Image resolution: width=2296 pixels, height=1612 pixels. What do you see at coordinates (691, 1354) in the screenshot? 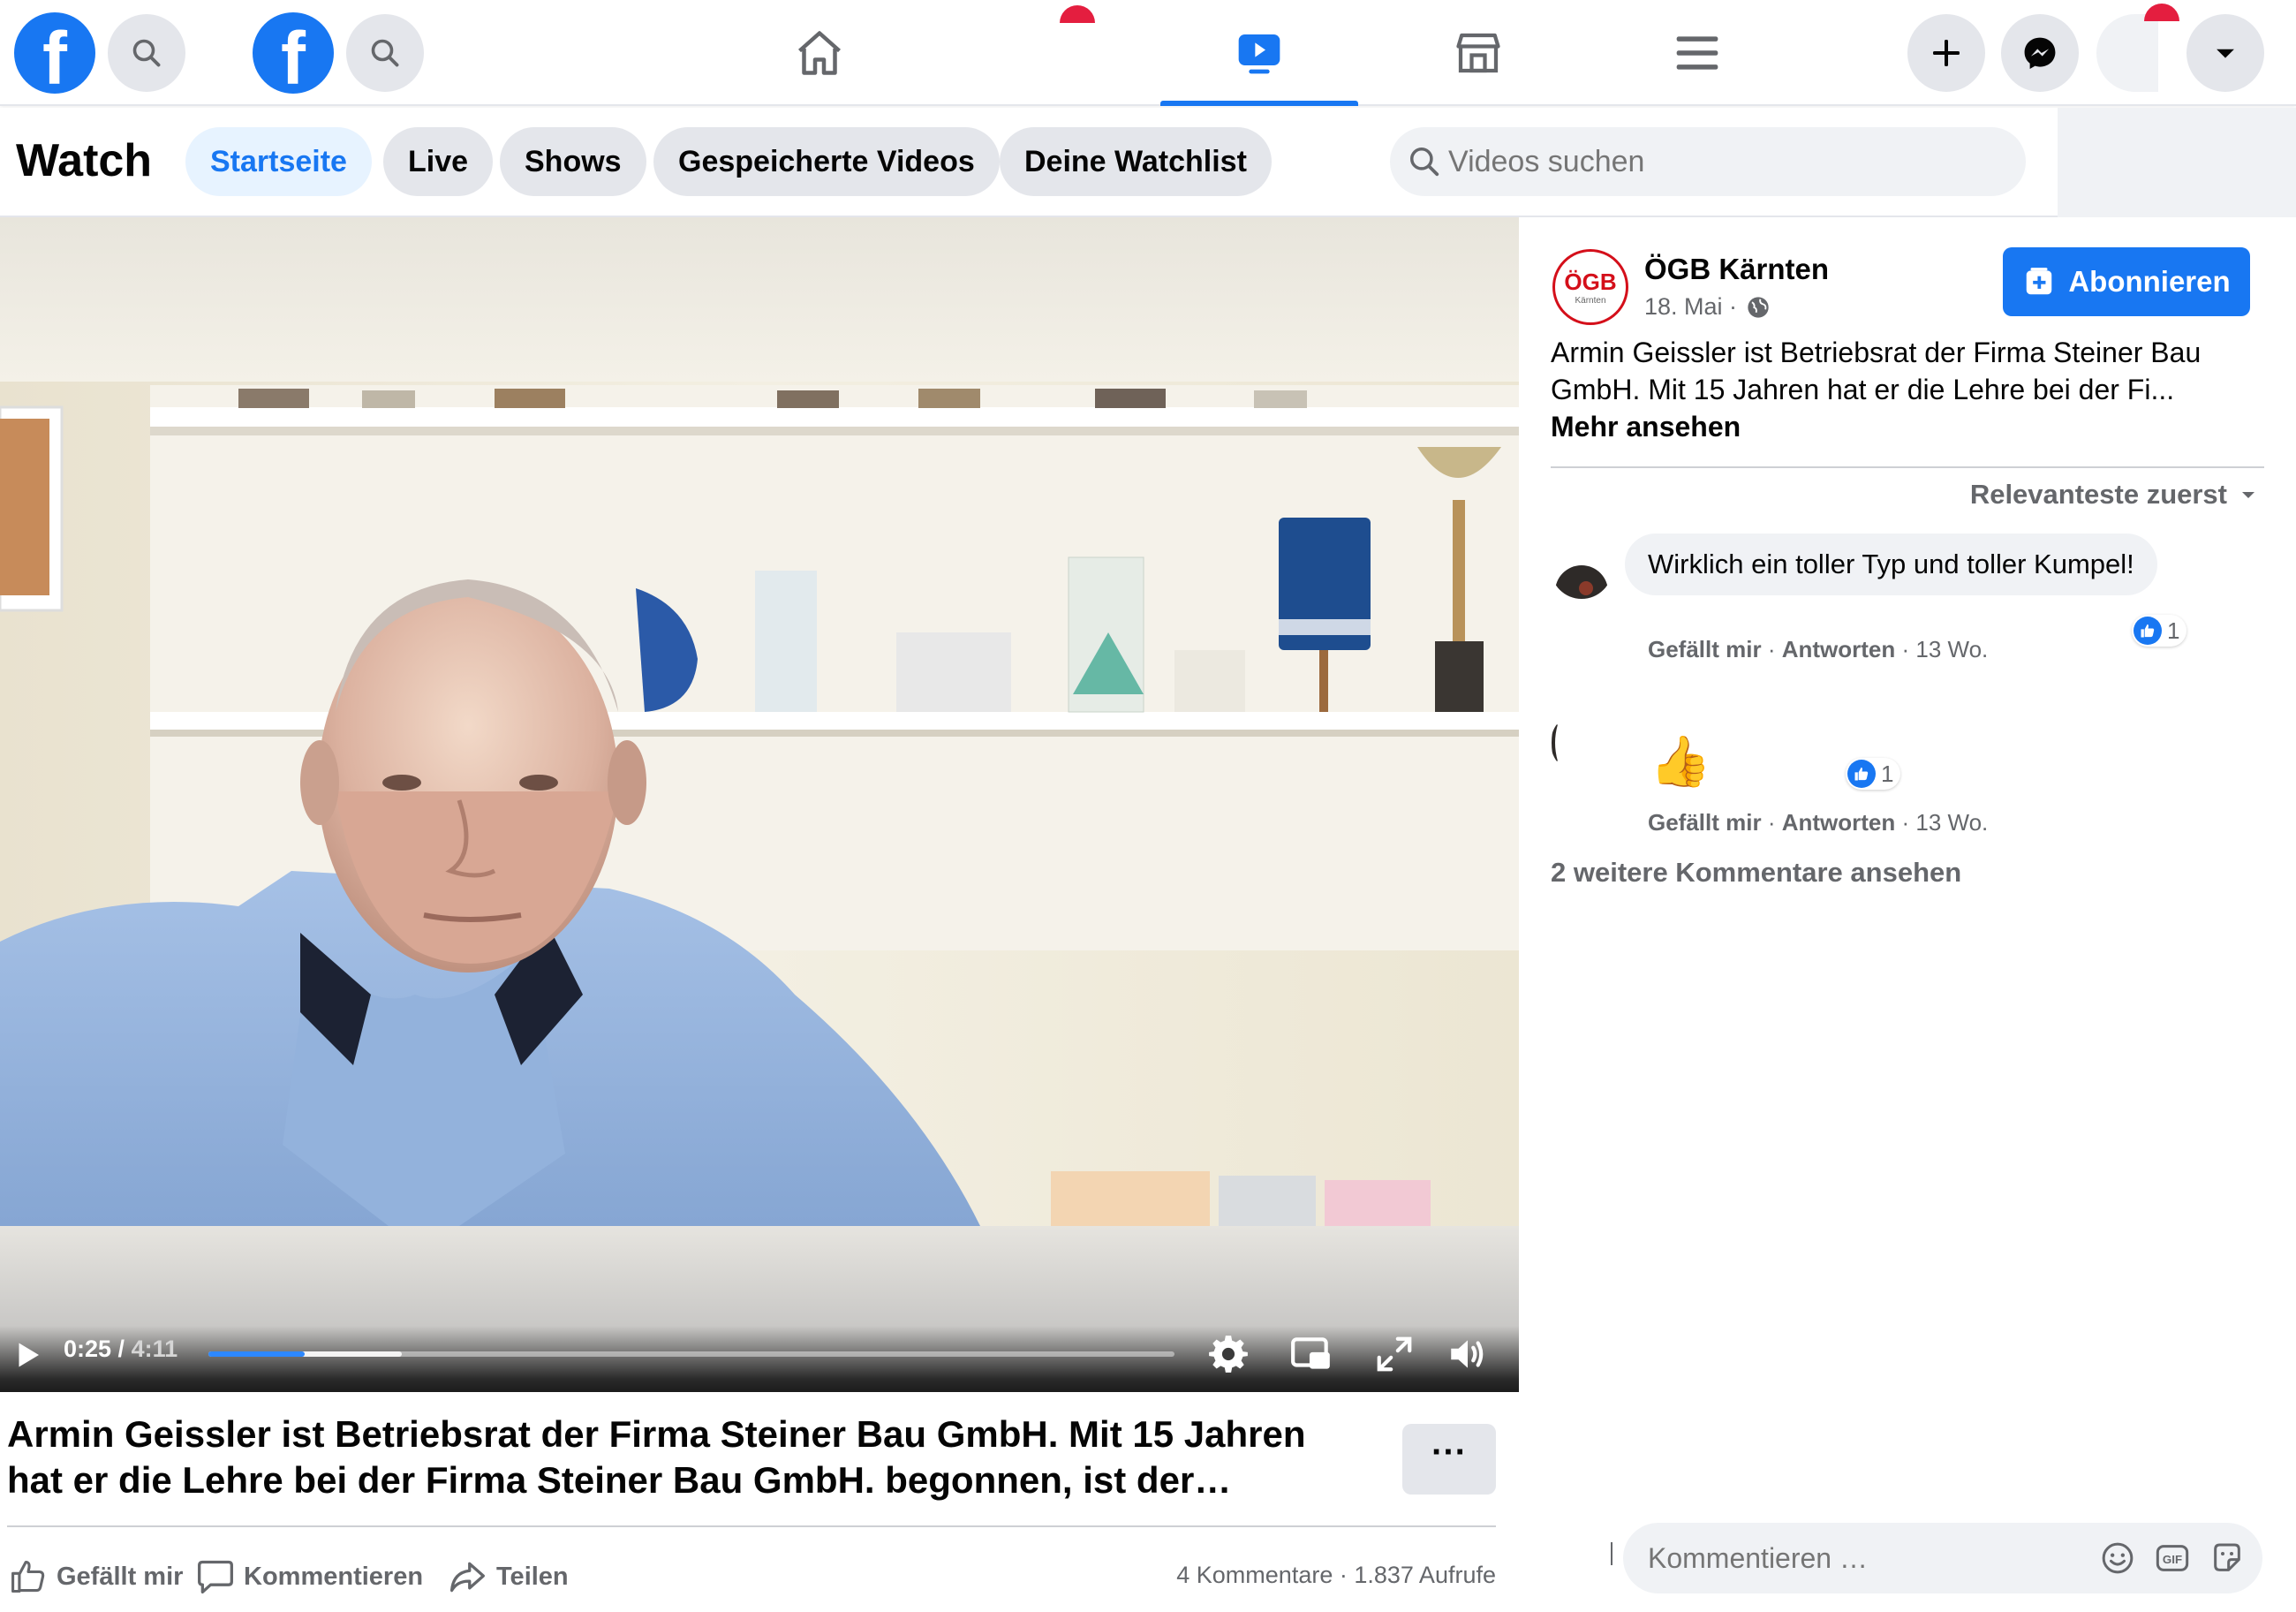
I see `video-progress-bar` at bounding box center [691, 1354].